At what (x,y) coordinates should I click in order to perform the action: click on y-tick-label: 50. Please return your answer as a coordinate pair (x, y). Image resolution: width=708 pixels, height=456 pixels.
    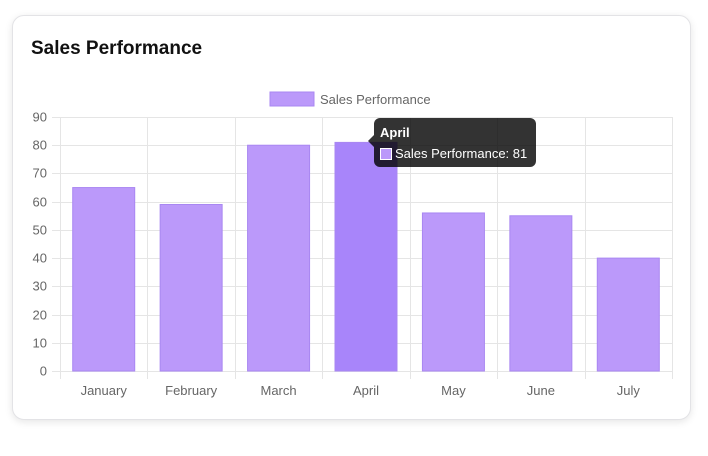
    Looking at the image, I should click on (40, 230).